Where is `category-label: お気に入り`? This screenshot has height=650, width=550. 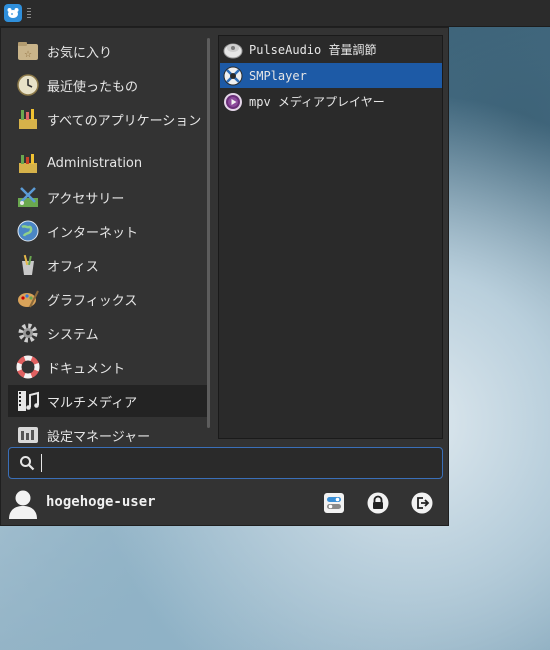 category-label: お気に入り is located at coordinates (80, 53).